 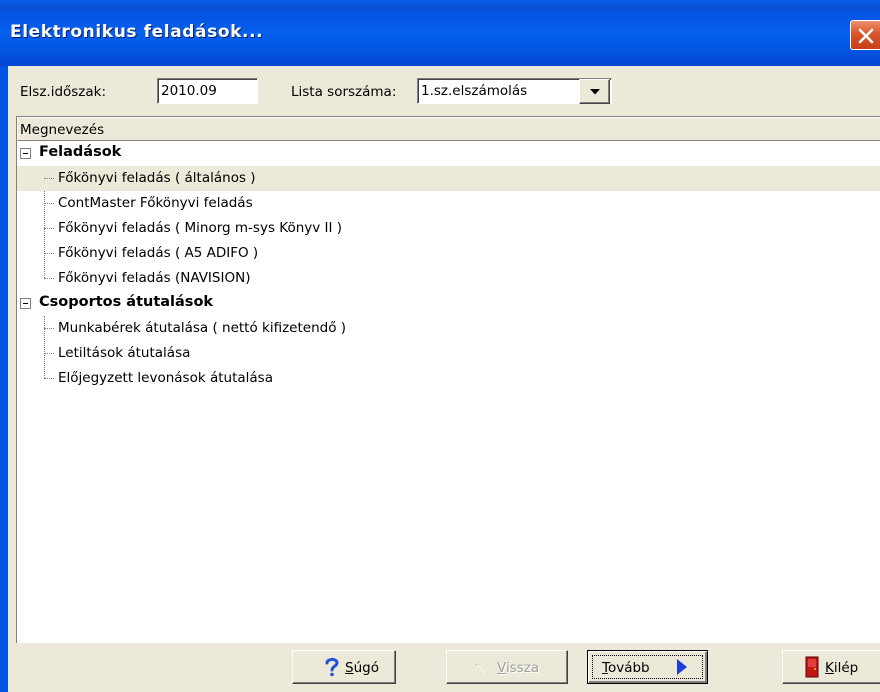 What do you see at coordinates (812, 667) in the screenshot?
I see `exit-door-icon` at bounding box center [812, 667].